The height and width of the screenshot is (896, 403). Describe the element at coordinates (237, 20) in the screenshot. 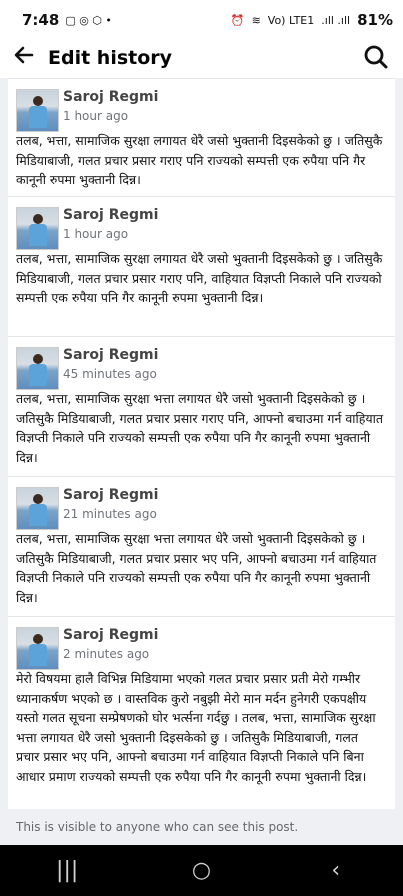

I see `alarm-icon: ⏰` at that location.